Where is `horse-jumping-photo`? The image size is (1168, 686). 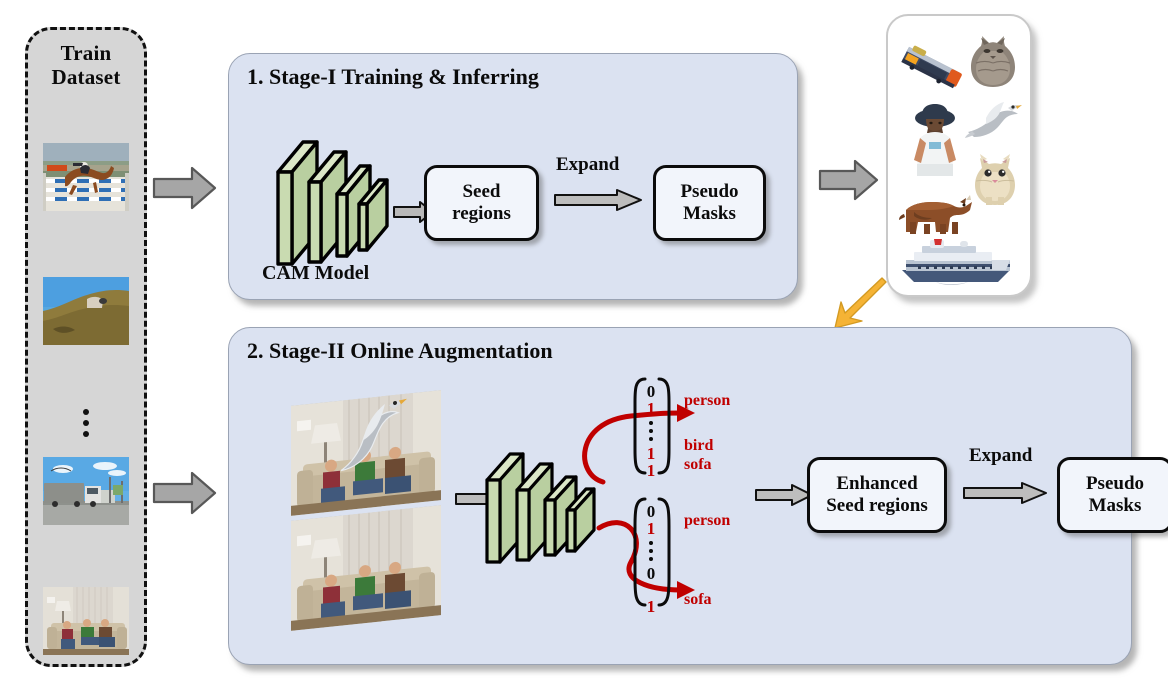 horse-jumping-photo is located at coordinates (86, 177).